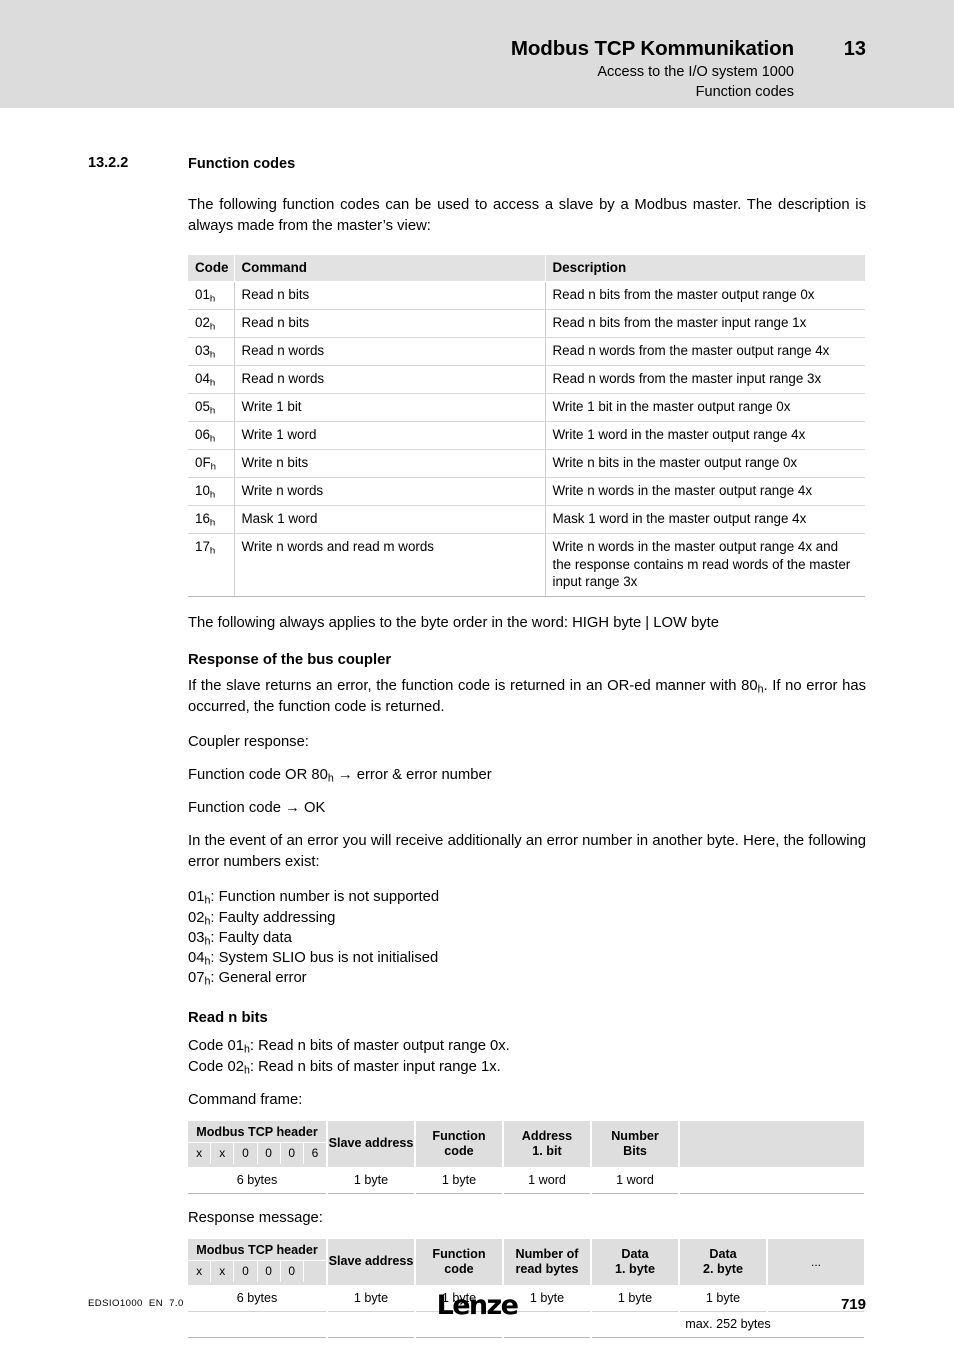 The height and width of the screenshot is (1350, 954). I want to click on col-header-command: Command, so click(390, 268).